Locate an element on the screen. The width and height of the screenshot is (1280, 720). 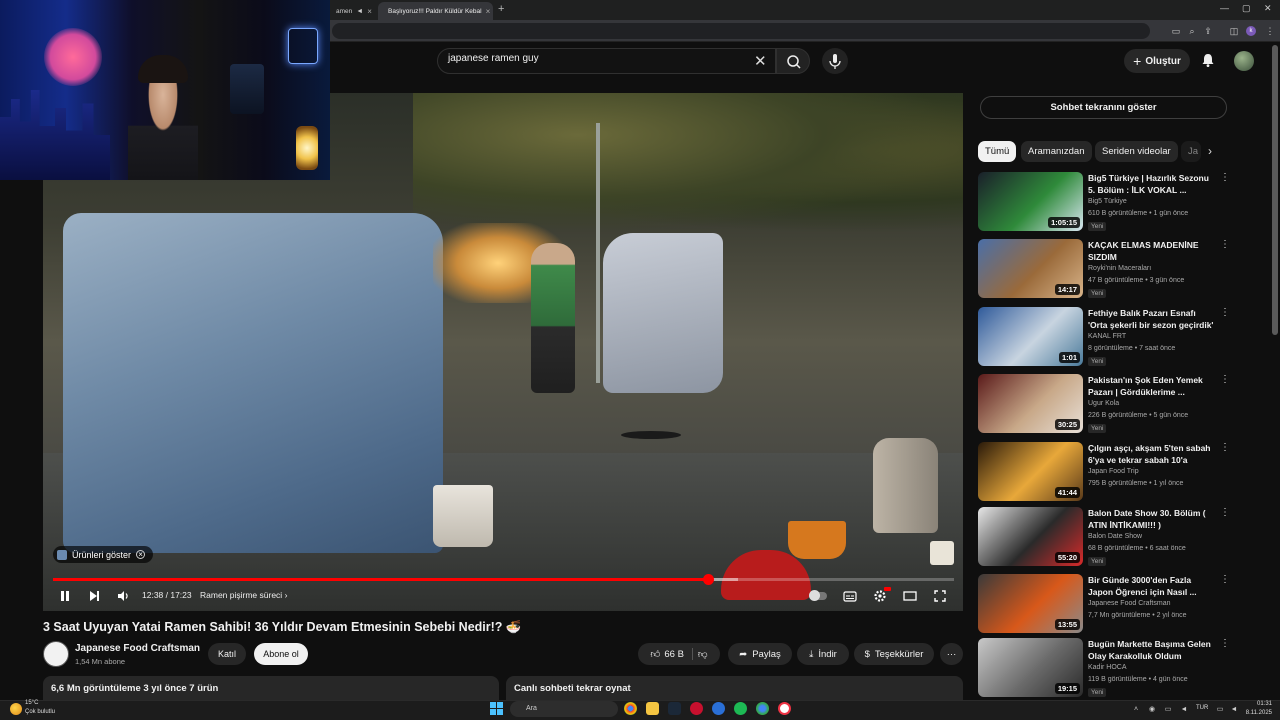
browser-tab-active: Başlıyoruz!!! Paldır Küldür Kebal × is located at coordinates (435, 11).